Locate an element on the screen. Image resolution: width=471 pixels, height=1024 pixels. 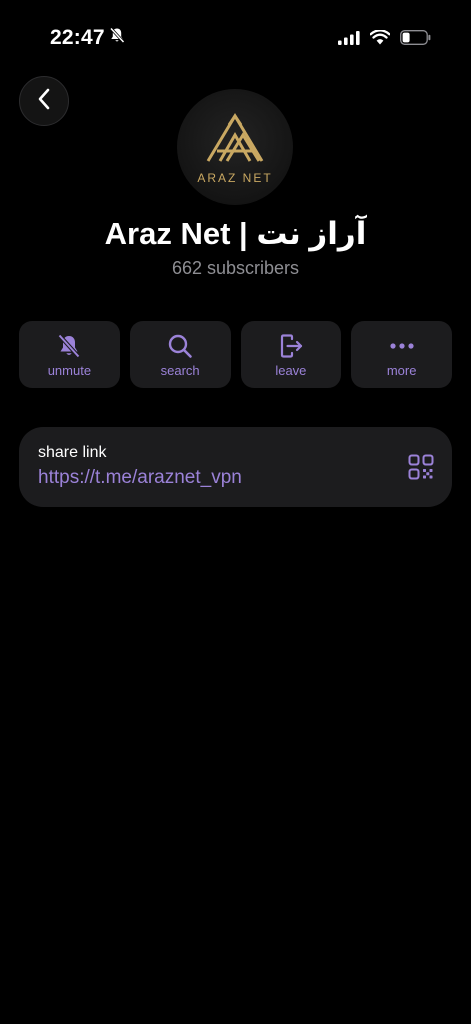
leave-icon is located at coordinates (291, 346).